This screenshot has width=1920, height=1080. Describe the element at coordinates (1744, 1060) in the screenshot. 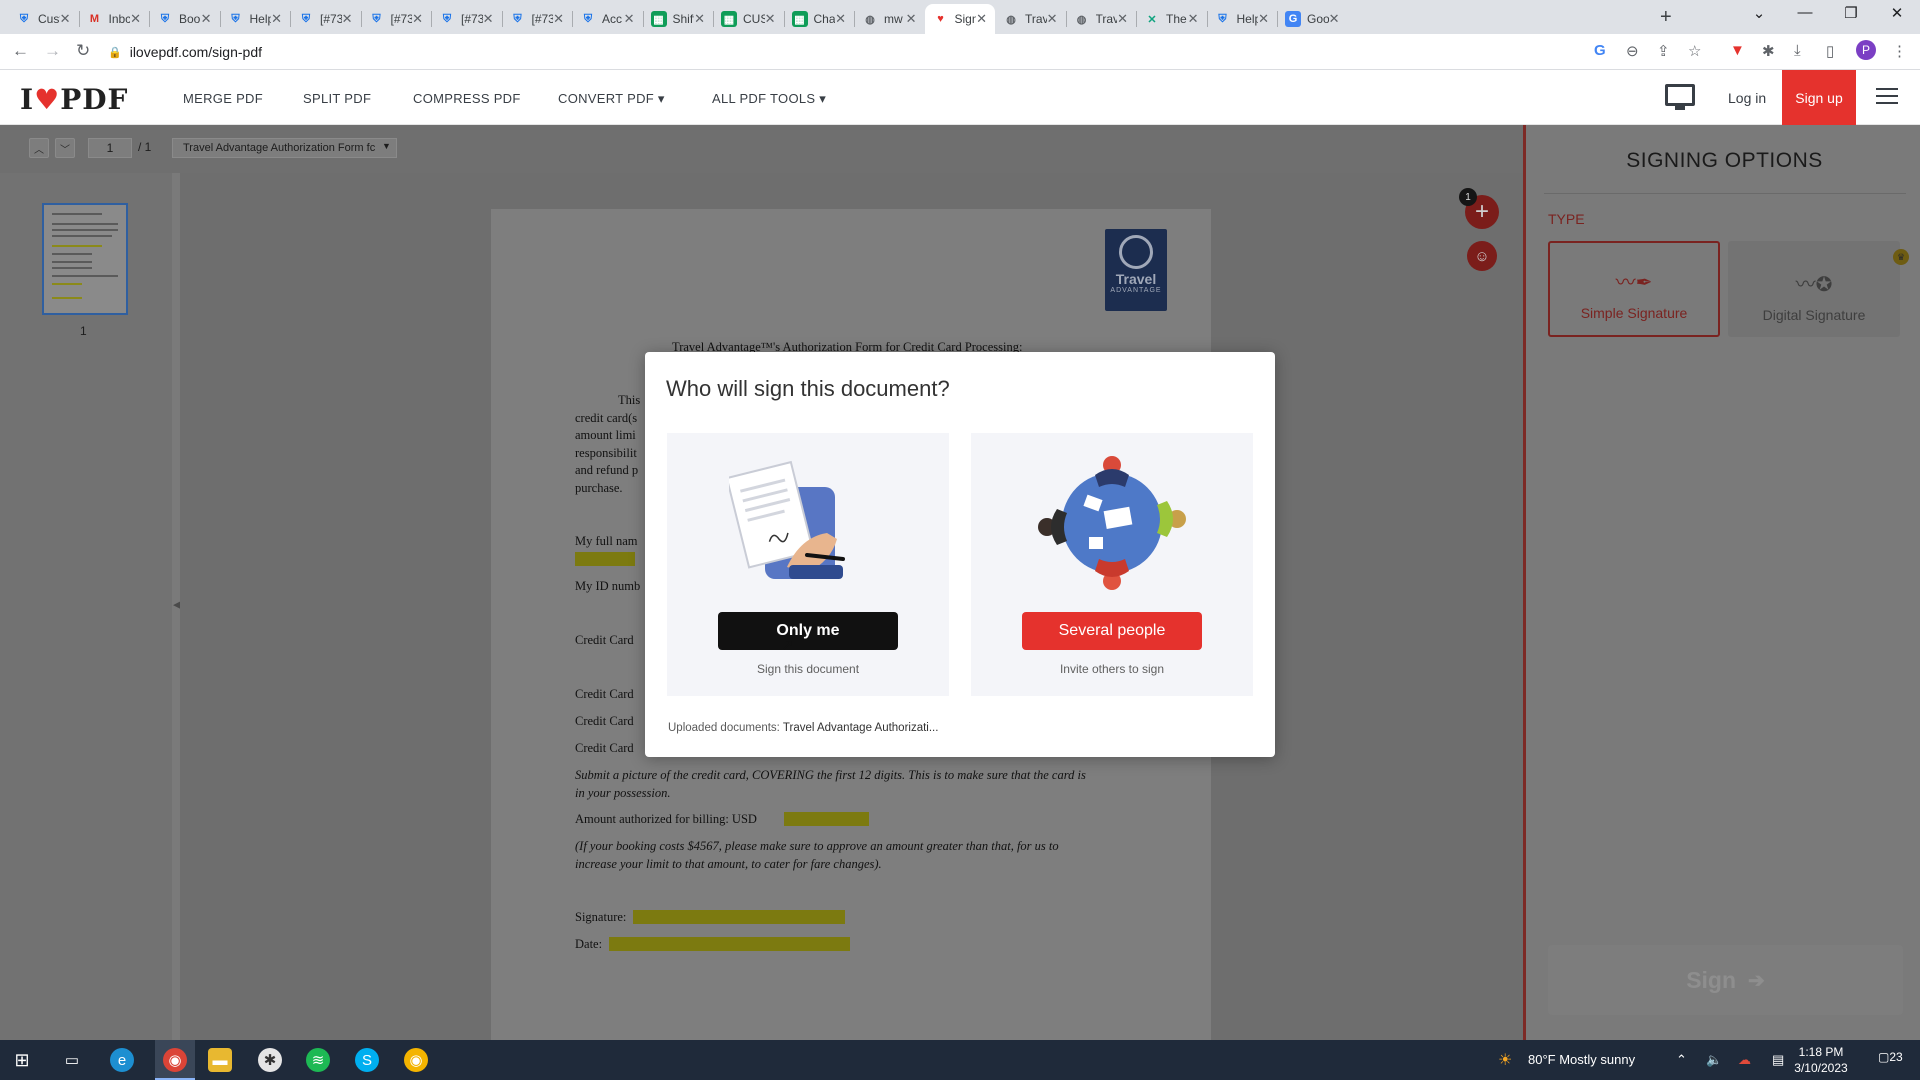

I see `onedrive-icon: ☁` at that location.